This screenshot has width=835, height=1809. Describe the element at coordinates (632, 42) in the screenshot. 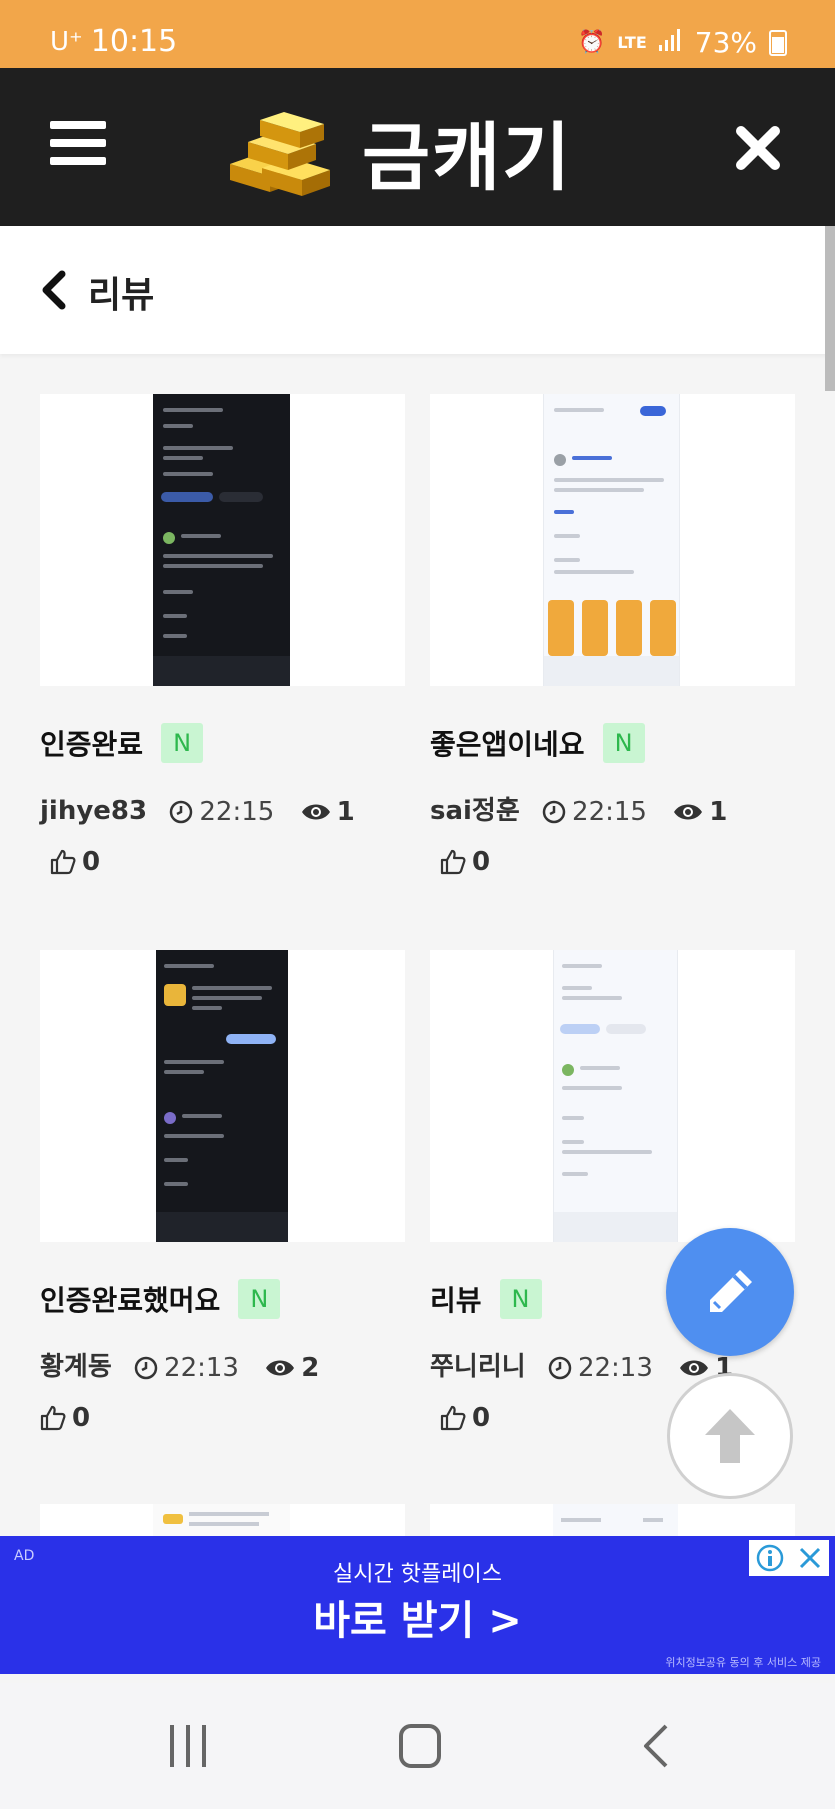

I see `network-label: LTE` at that location.